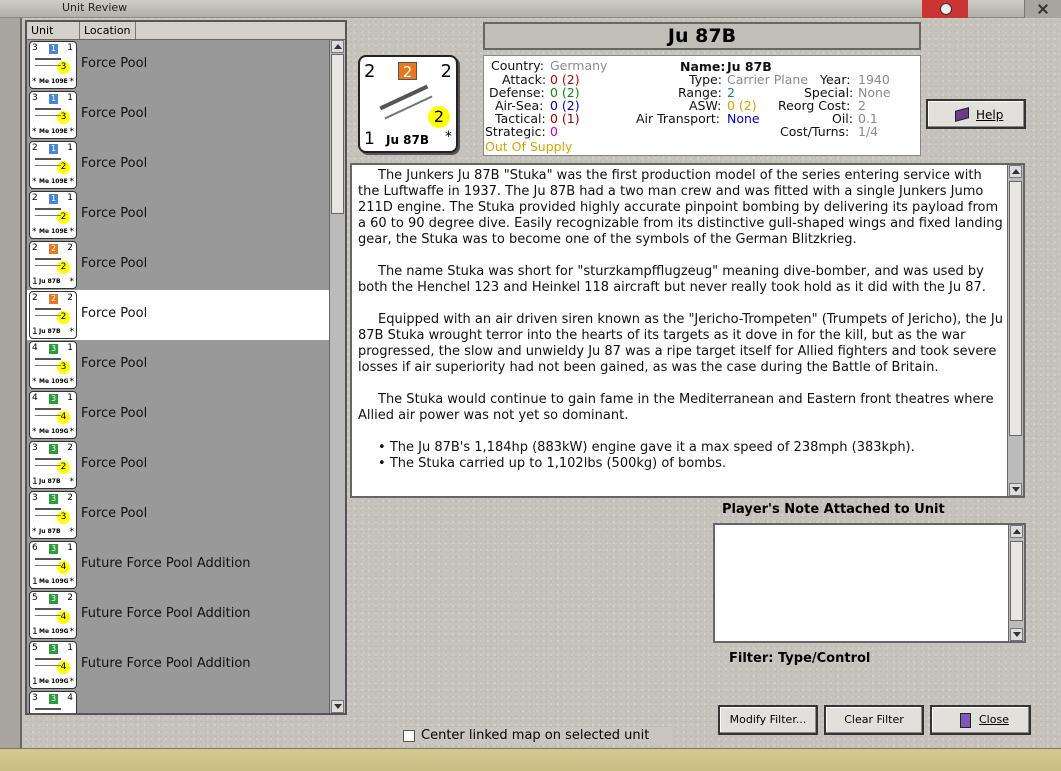 This screenshot has height=771, width=1061. I want to click on player-note-label: Player's Note Attached to Unit, so click(833, 509).